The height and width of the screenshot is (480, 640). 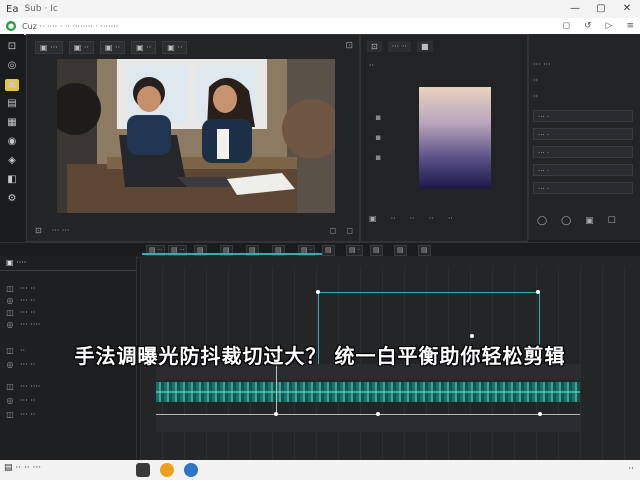 What do you see at coordinates (576, 221) in the screenshot?
I see `properties-footer: ◯ ◯ ▣ ☐` at bounding box center [576, 221].